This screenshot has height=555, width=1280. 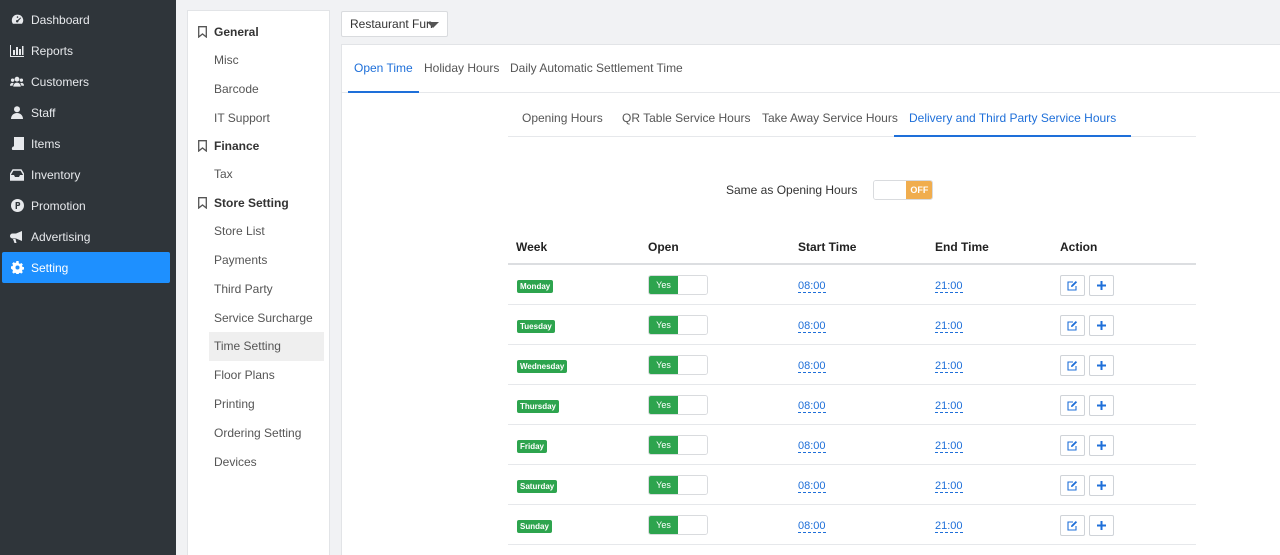 What do you see at coordinates (827, 247) in the screenshot?
I see `header-start-time: Start Time` at bounding box center [827, 247].